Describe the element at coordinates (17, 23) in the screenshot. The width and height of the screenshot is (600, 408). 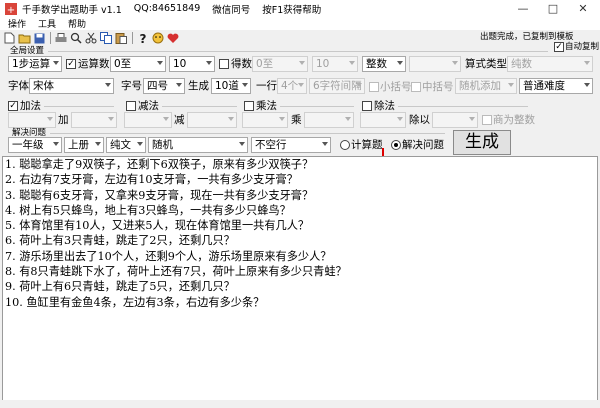
I see `menu-operate: 操作` at that location.